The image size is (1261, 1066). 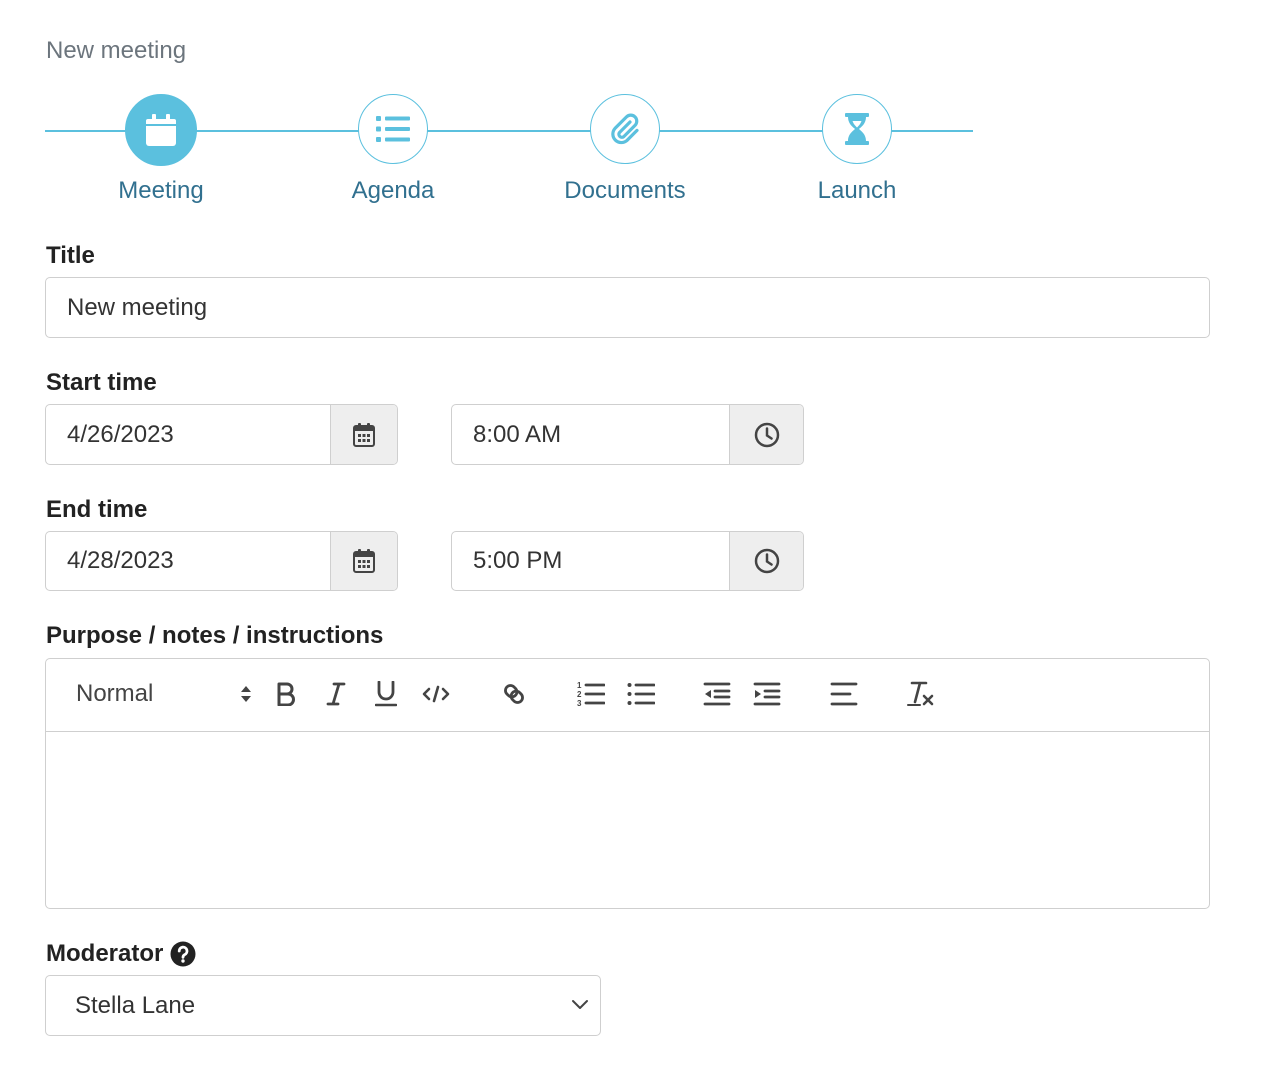 What do you see at coordinates (580, 1004) in the screenshot?
I see `chevron-down-icon` at bounding box center [580, 1004].